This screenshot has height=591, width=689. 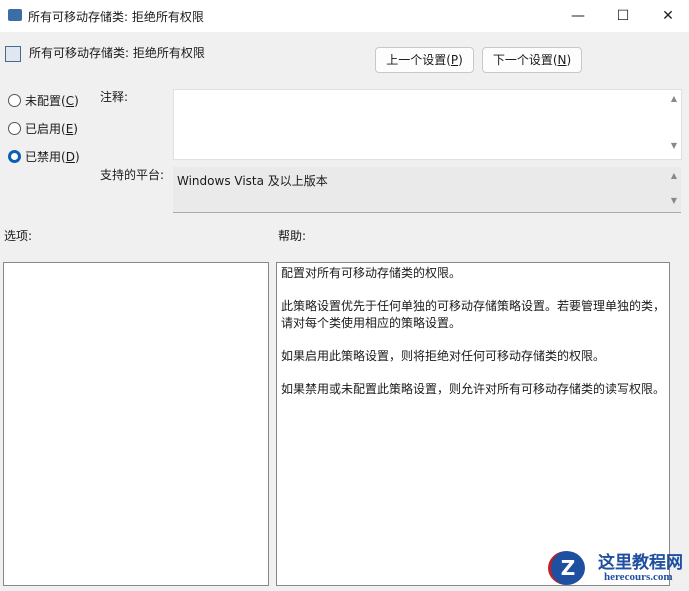 What do you see at coordinates (132, 175) in the screenshot?
I see `platform-label: 支持的平台:` at bounding box center [132, 175].